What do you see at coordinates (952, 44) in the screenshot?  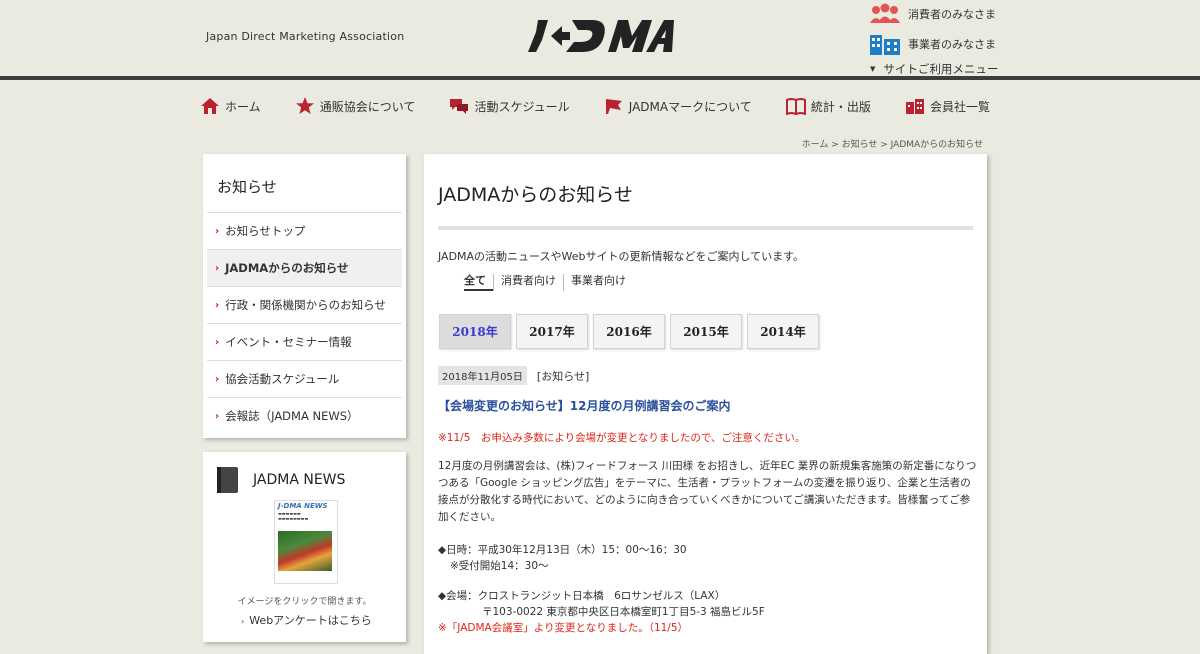 I see `business-link-label: 事業者のみなさま` at bounding box center [952, 44].